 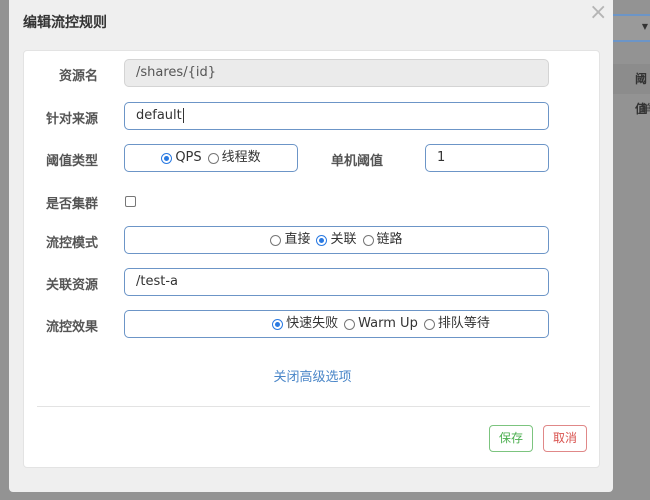 I want to click on cluster-label: 是否集群, so click(x=71, y=204).